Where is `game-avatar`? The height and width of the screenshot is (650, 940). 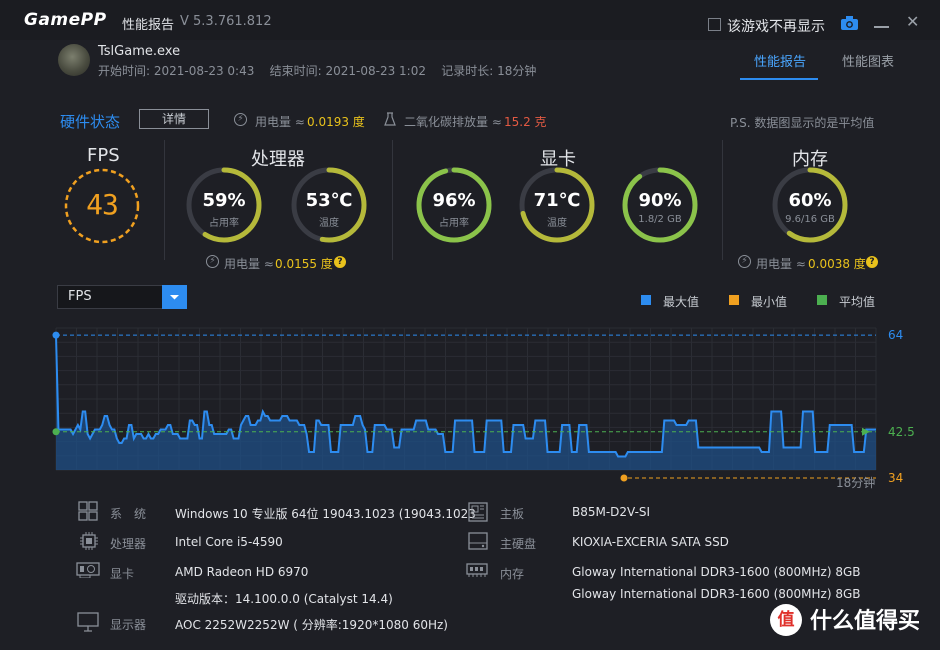
game-avatar is located at coordinates (74, 60).